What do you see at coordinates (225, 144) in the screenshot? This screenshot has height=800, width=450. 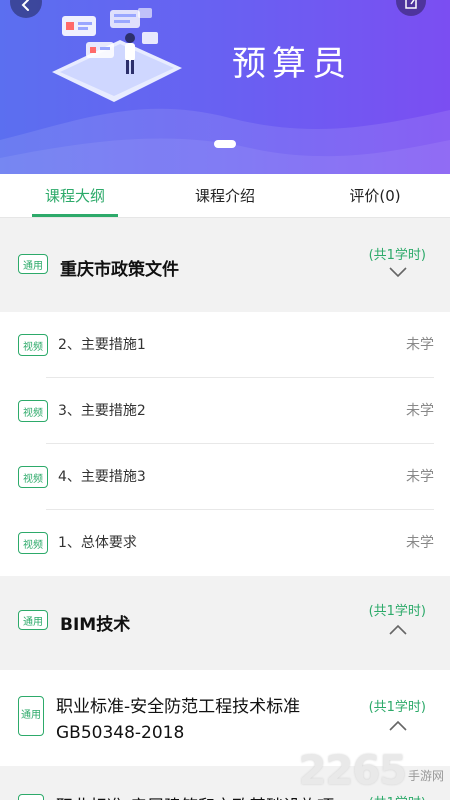 I see `banner-pager-indicator` at bounding box center [225, 144].